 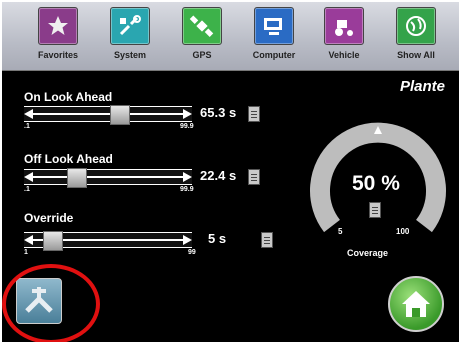 What do you see at coordinates (68, 159) in the screenshot?
I see `off-look-ahead-label: Off Look Ahead` at bounding box center [68, 159].